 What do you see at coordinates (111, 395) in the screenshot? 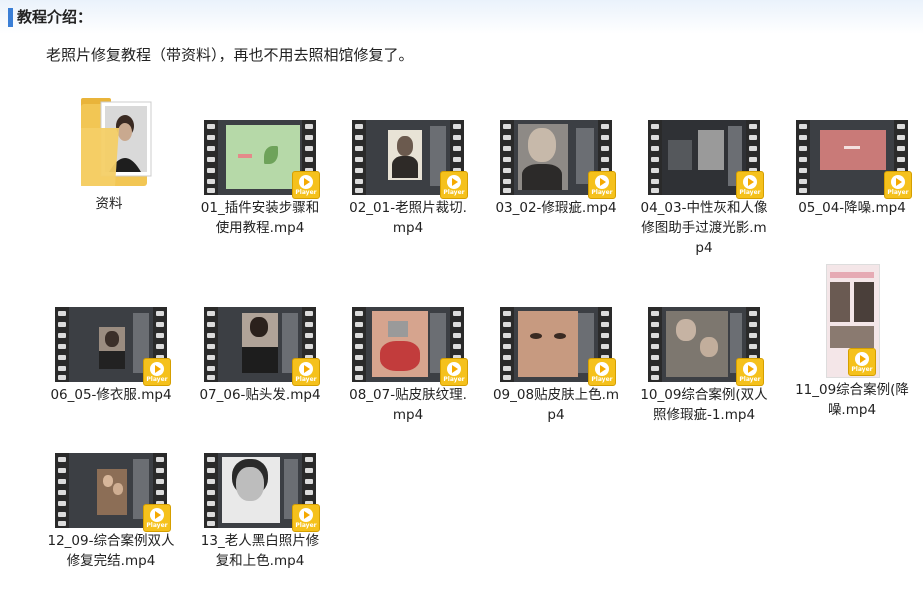
I see `file-label: 06_05-修衣服.mp4` at bounding box center [111, 395].